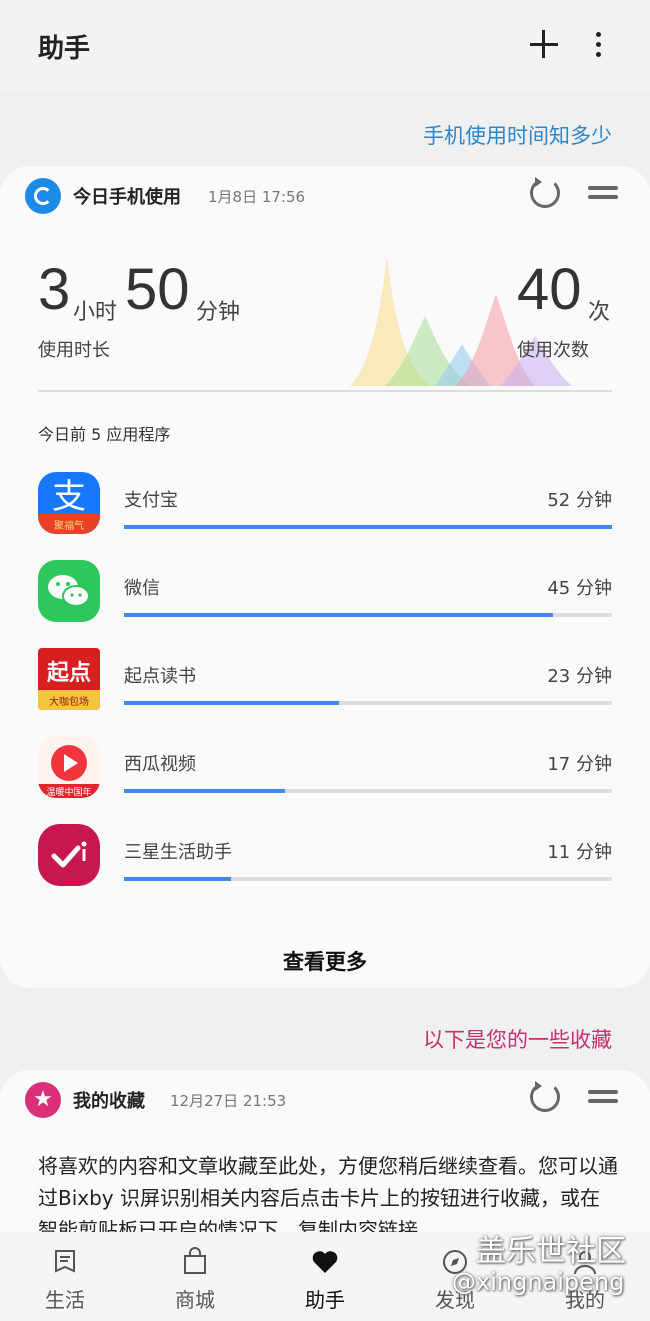 The width and height of the screenshot is (650, 1321). Describe the element at coordinates (69, 497) in the screenshot. I see `alipay-icon-glyph: 支` at that location.